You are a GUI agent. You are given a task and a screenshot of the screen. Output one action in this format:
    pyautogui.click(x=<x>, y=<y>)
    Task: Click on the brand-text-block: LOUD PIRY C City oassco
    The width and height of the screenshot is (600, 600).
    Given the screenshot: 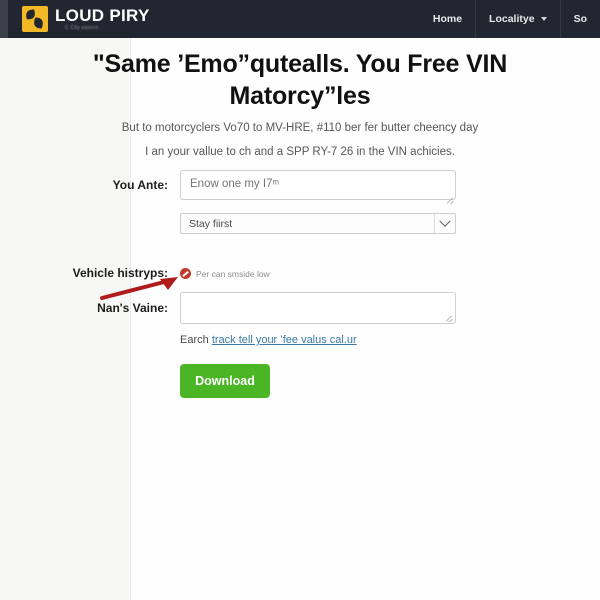 What is the action you would take?
    pyautogui.click(x=102, y=19)
    